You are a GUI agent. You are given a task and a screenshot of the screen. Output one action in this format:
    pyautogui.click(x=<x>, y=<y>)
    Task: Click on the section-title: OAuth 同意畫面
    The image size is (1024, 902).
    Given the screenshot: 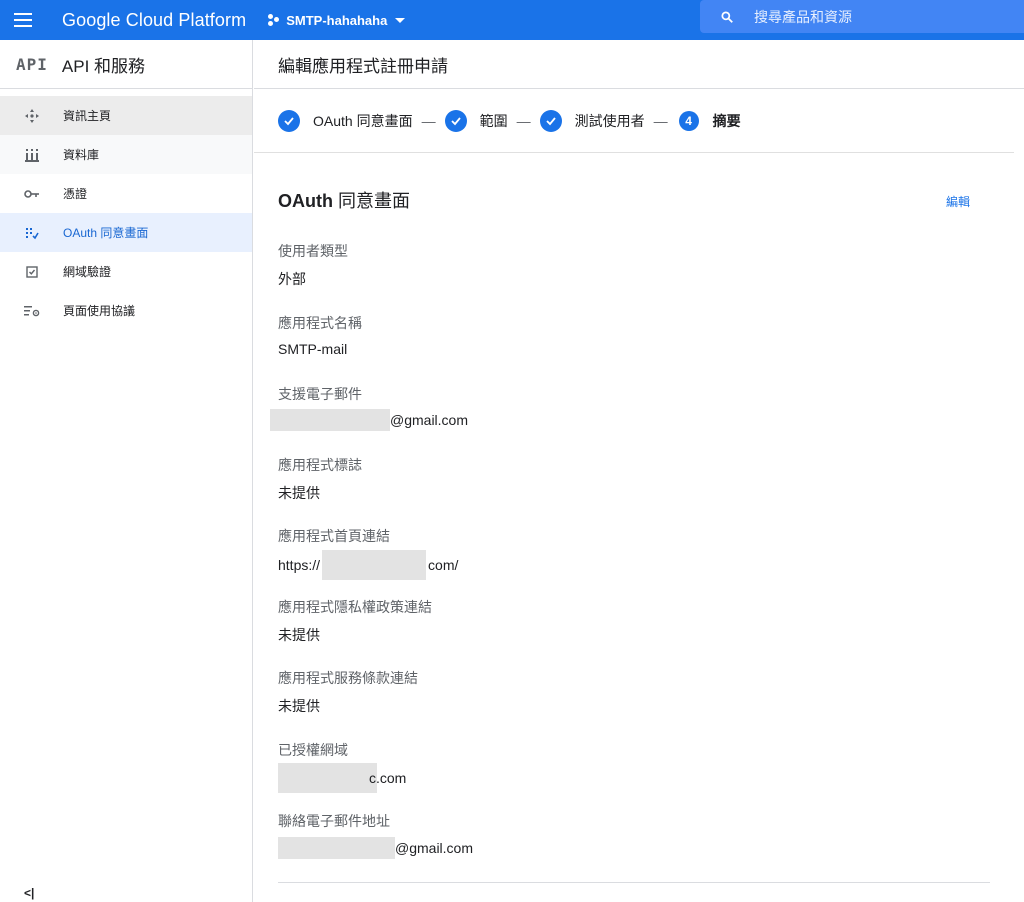 What is the action you would take?
    pyautogui.click(x=344, y=200)
    